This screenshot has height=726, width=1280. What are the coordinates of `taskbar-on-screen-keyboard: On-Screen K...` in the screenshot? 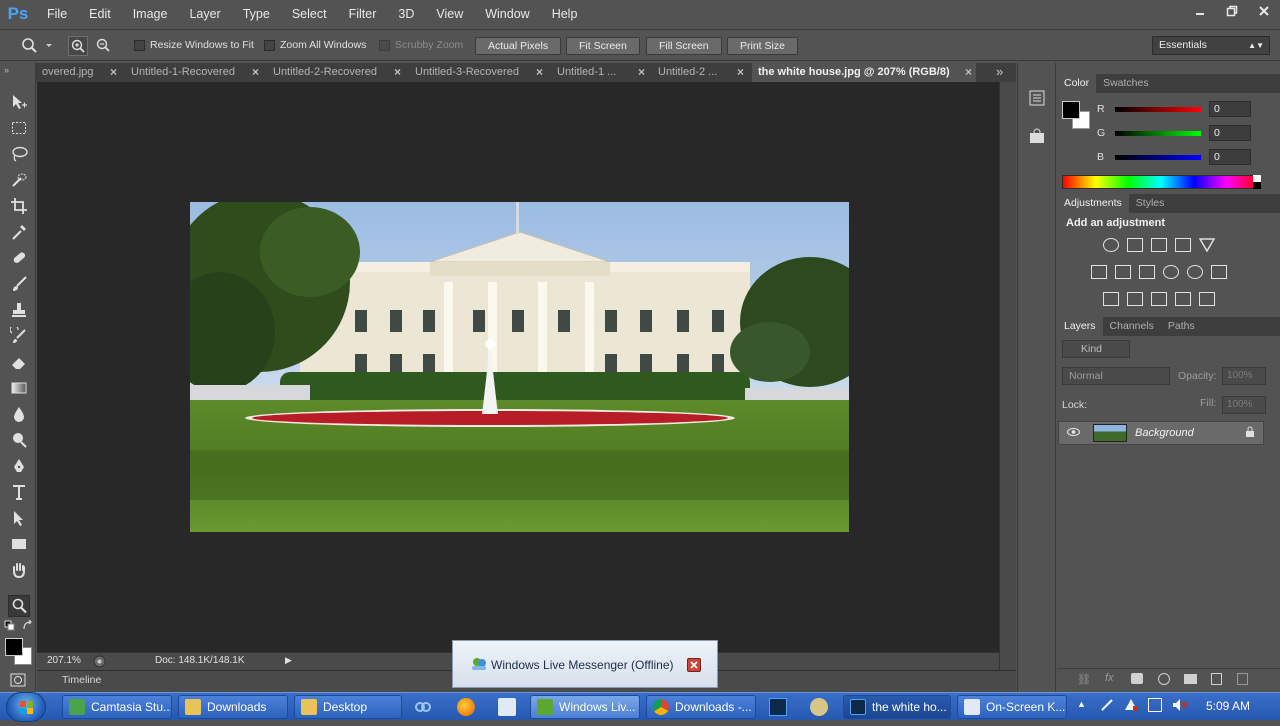 It's located at (1012, 707).